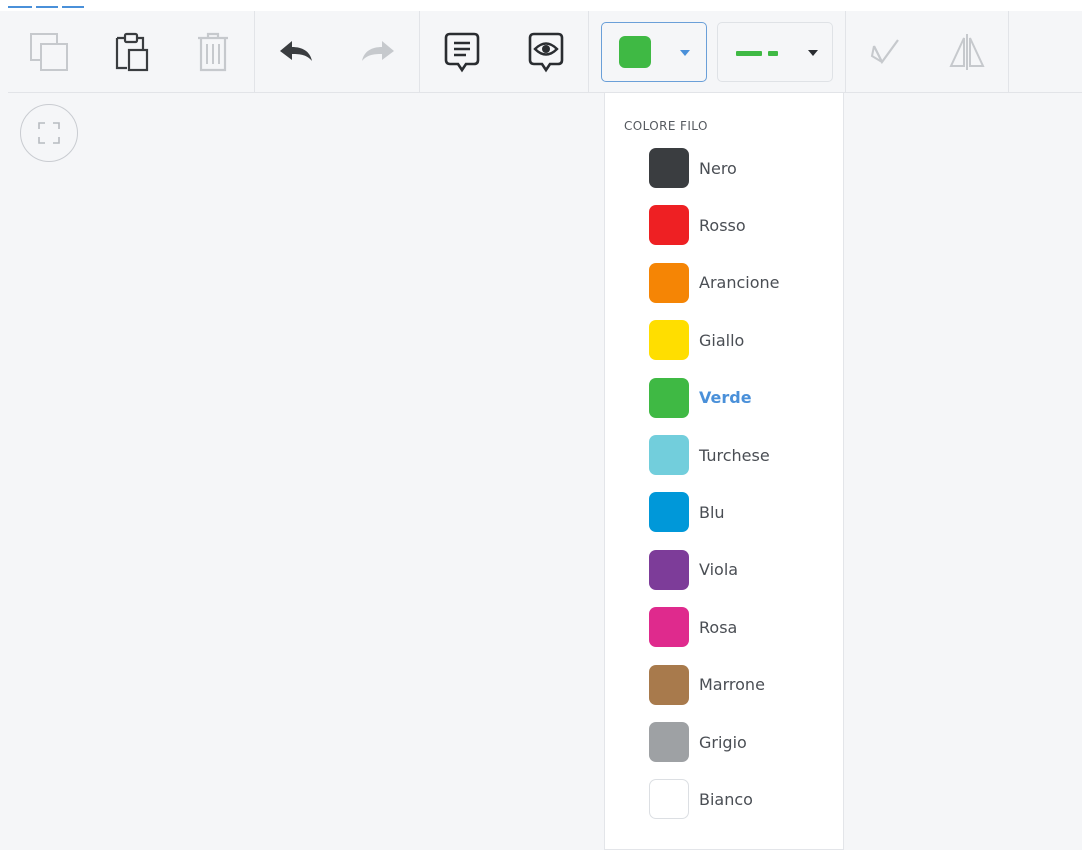 This screenshot has height=850, width=1082. Describe the element at coordinates (718, 168) in the screenshot. I see `color-option-label: Nero` at that location.